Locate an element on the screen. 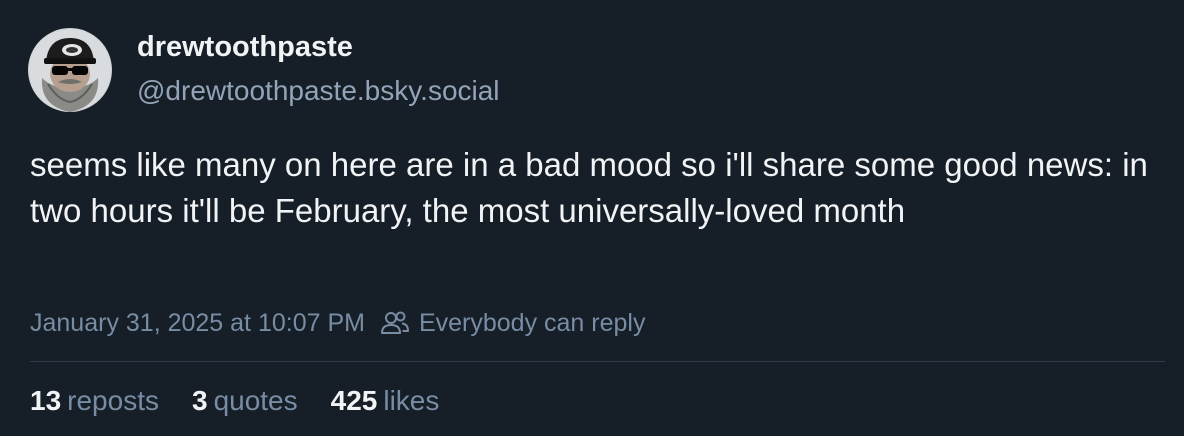  reply-setting-label: Everybody can reply is located at coordinates (532, 322).